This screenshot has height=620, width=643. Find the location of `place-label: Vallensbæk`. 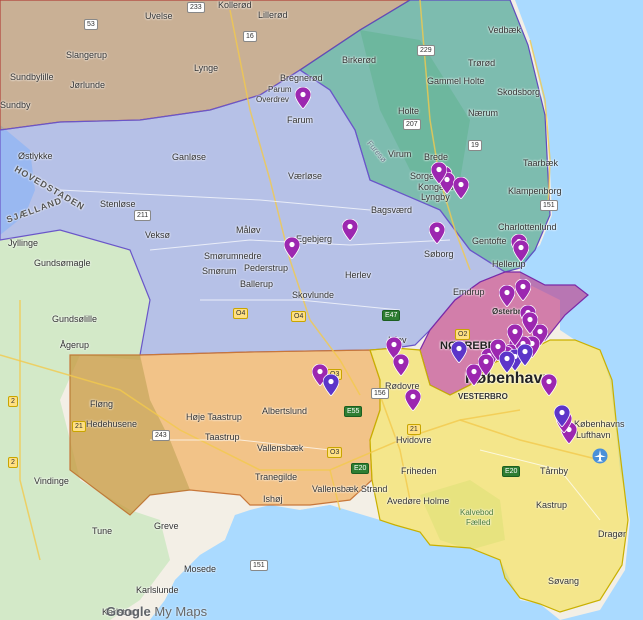

place-label: Vallensbæk is located at coordinates (280, 448).